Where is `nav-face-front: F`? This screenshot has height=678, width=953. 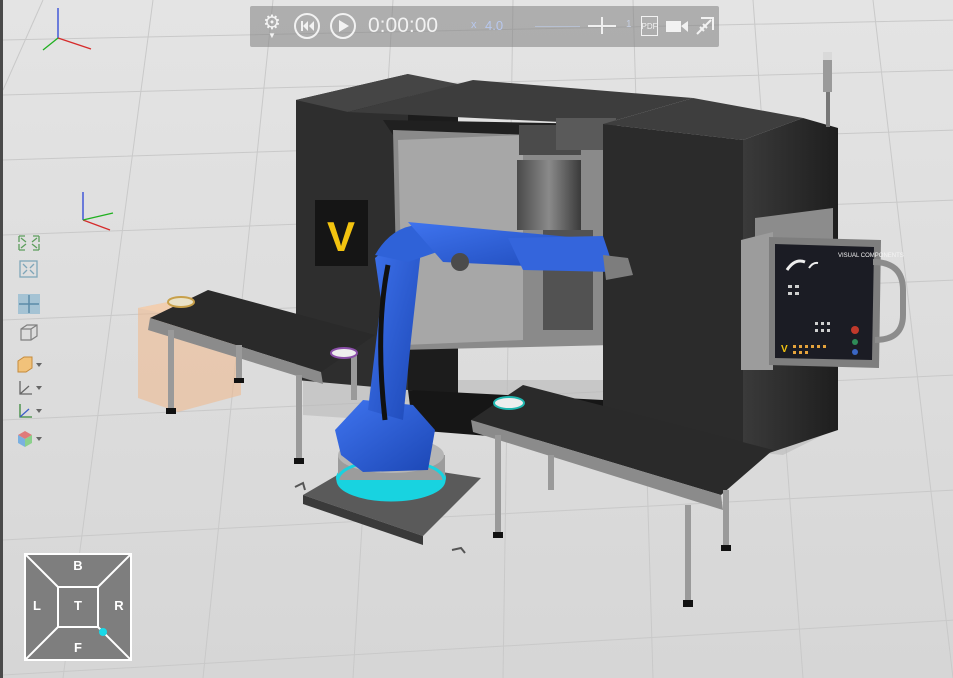 nav-face-front: F is located at coordinates (78, 647).